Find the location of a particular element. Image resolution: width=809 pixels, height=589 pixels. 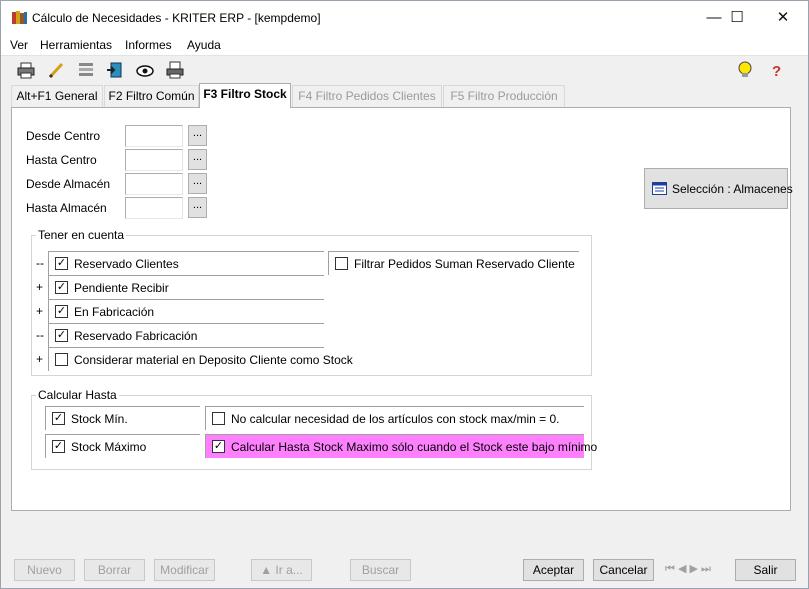

stock-maximo-row: ✓ Stock Máximo is located at coordinates (122, 446).